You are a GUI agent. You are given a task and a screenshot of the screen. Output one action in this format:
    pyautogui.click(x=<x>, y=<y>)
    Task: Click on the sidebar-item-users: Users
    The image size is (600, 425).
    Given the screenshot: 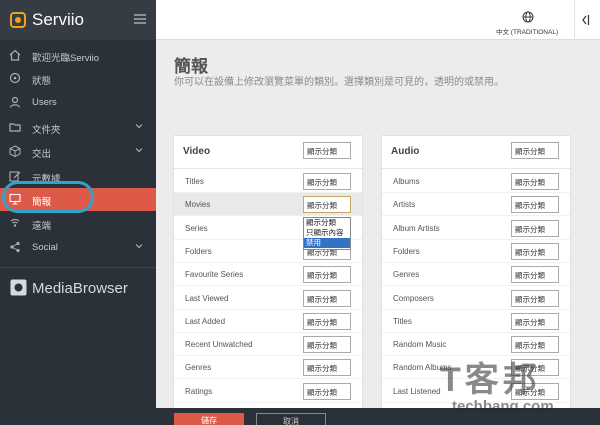 What is the action you would take?
    pyautogui.click(x=78, y=102)
    